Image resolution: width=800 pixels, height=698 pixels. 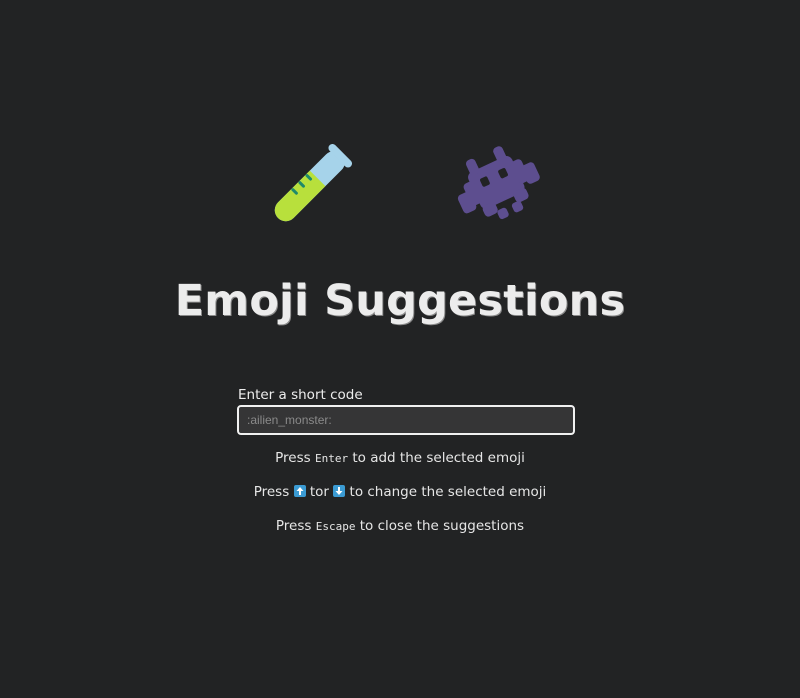 I want to click on enter-key: Enter, so click(x=331, y=458).